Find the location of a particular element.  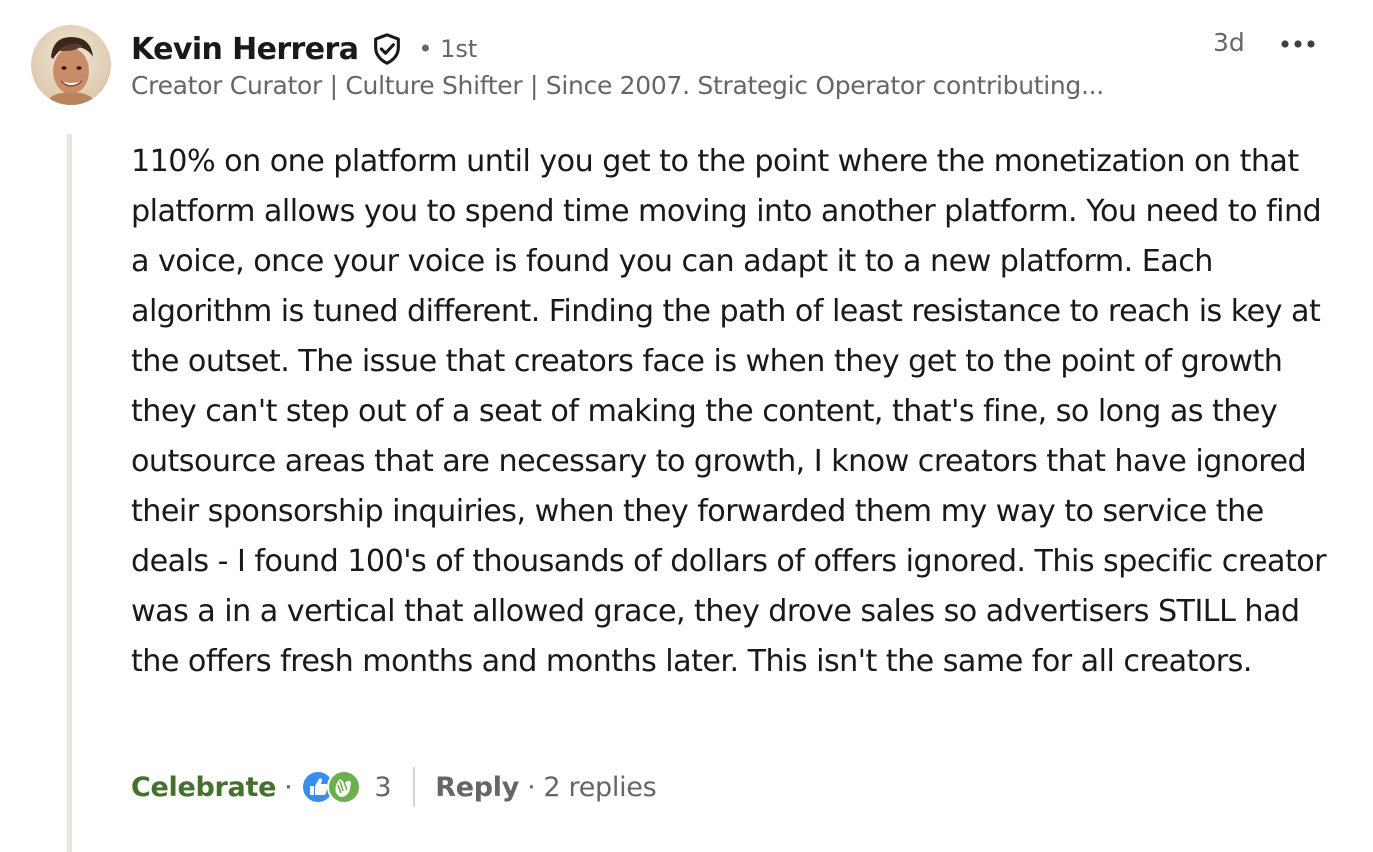

comment-actions: Celebrate · 3 Reply · 2 replies is located at coordinates (394, 787).